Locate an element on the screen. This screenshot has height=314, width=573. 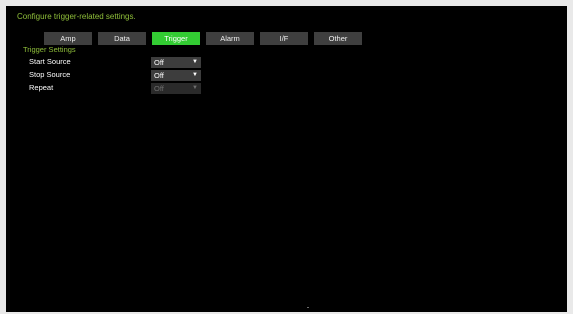
tab-if: I/F is located at coordinates (284, 38).